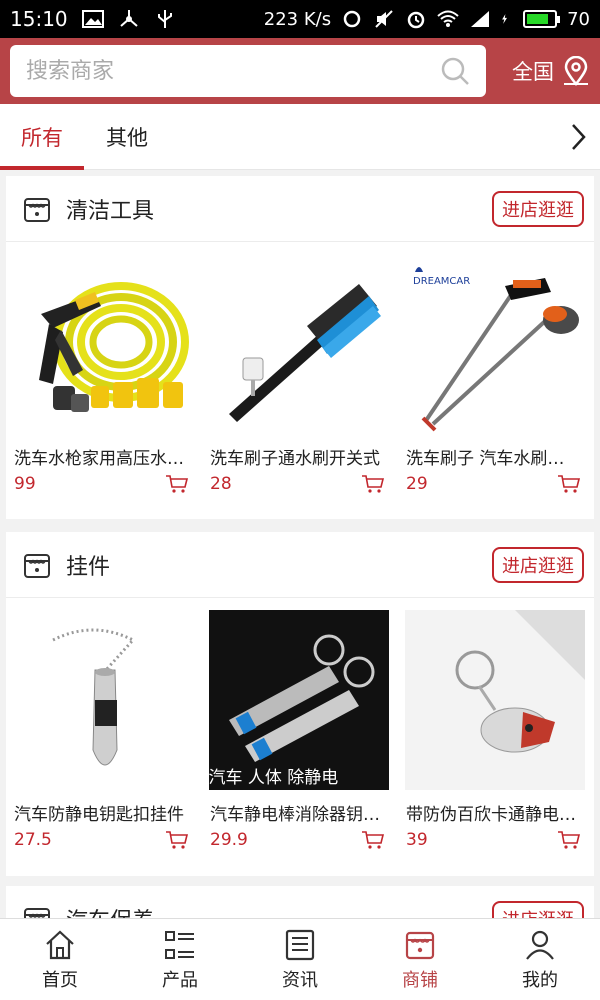 This screenshot has width=600, height=1000. I want to click on product-price: 39, so click(417, 840).